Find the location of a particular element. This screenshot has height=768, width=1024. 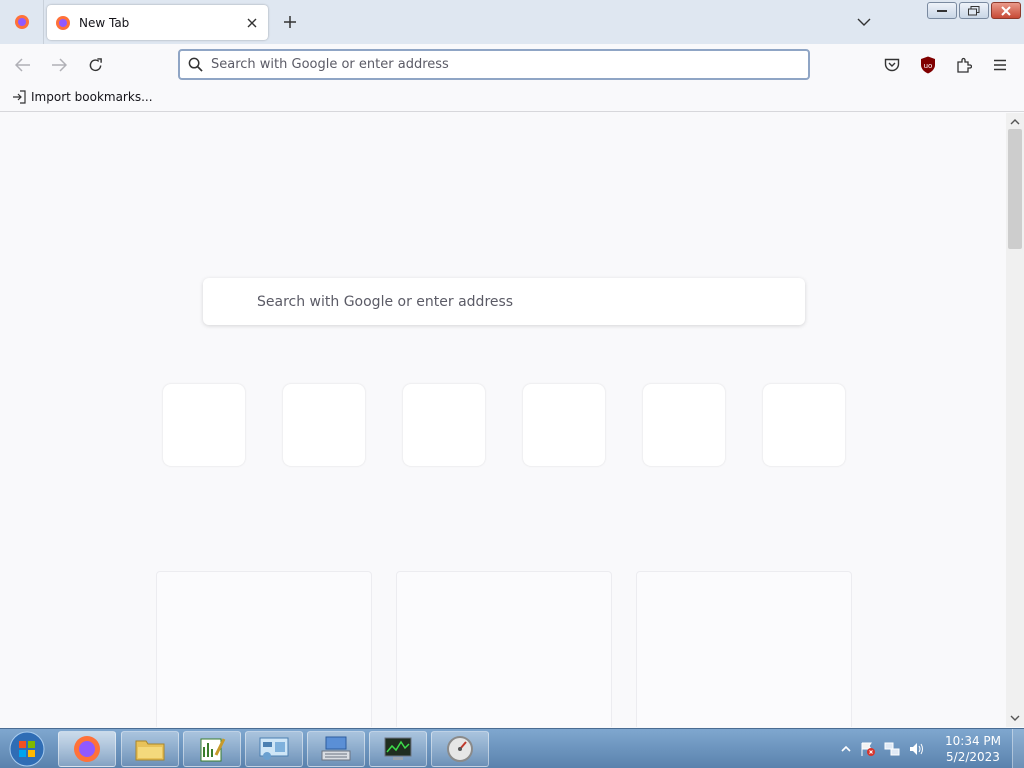

close-tab-button is located at coordinates (252, 23).